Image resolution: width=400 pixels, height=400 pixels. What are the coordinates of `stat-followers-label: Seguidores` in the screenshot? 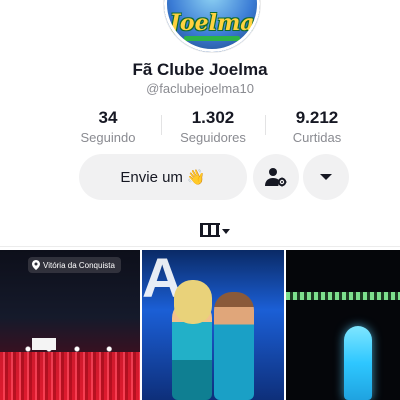 It's located at (213, 137).